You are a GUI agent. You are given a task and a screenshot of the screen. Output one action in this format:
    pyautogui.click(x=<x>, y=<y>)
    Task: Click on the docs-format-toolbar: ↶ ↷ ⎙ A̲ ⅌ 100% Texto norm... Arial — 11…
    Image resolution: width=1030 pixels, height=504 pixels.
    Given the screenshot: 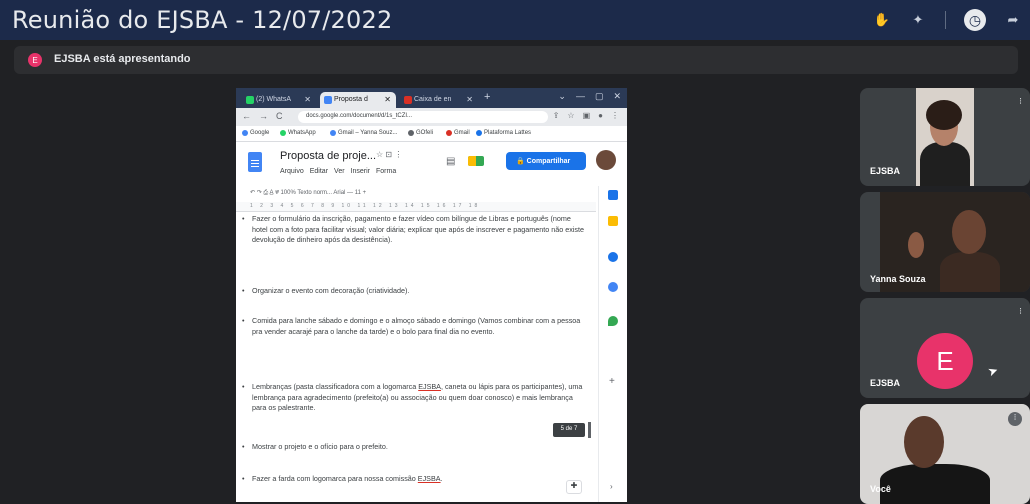 What is the action you would take?
    pyautogui.click(x=416, y=194)
    